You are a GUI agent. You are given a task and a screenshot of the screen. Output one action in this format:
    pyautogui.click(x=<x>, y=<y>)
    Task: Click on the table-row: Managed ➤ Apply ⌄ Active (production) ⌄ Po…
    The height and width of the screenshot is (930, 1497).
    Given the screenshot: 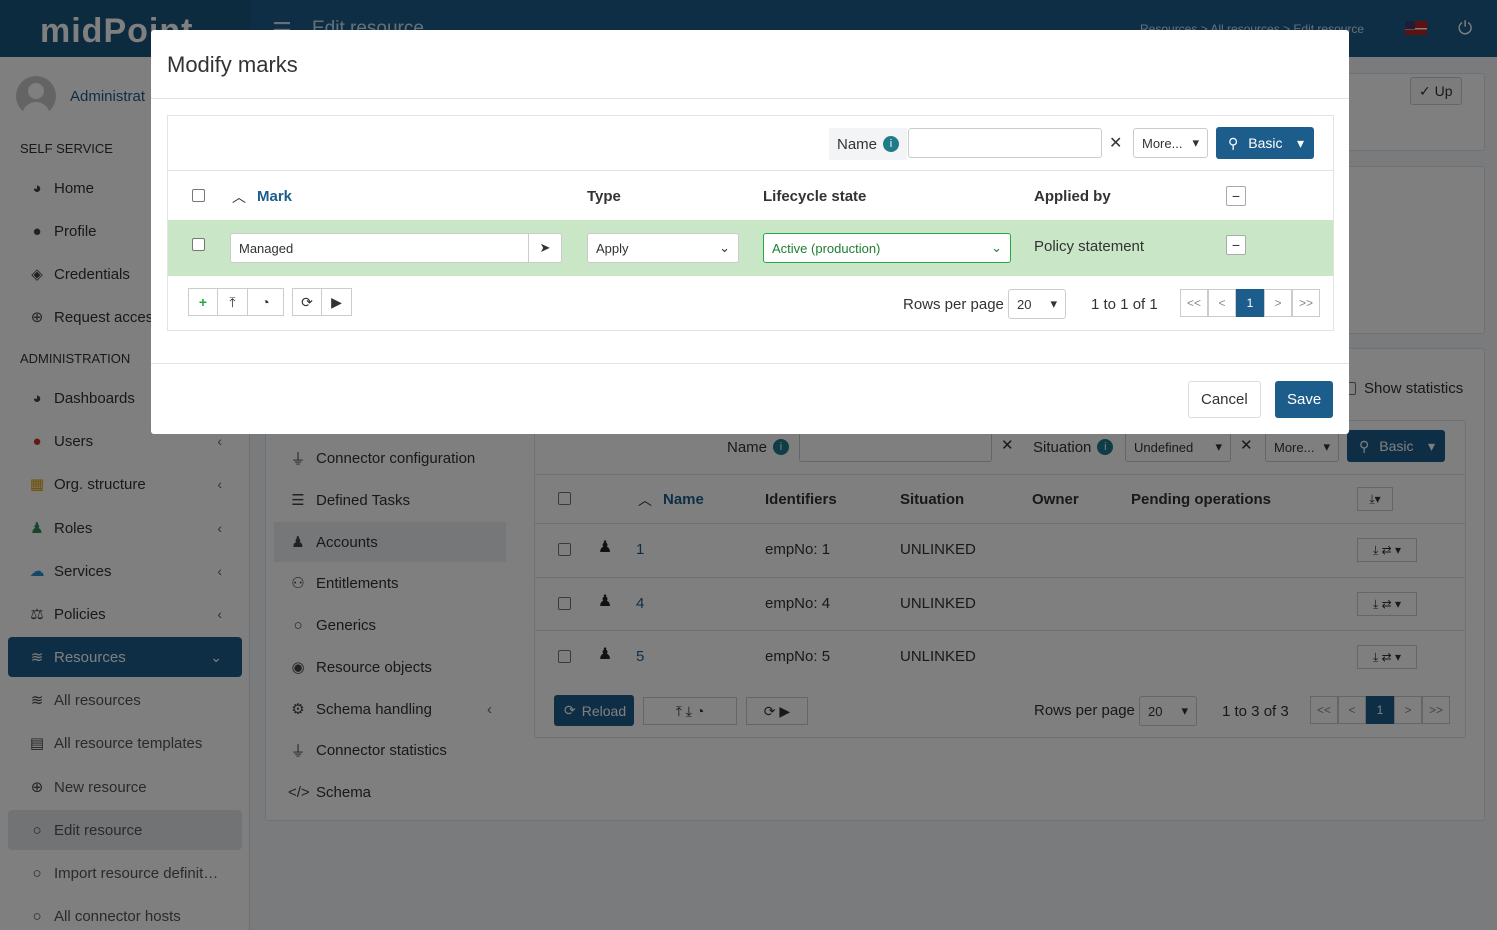 What is the action you would take?
    pyautogui.click(x=750, y=248)
    